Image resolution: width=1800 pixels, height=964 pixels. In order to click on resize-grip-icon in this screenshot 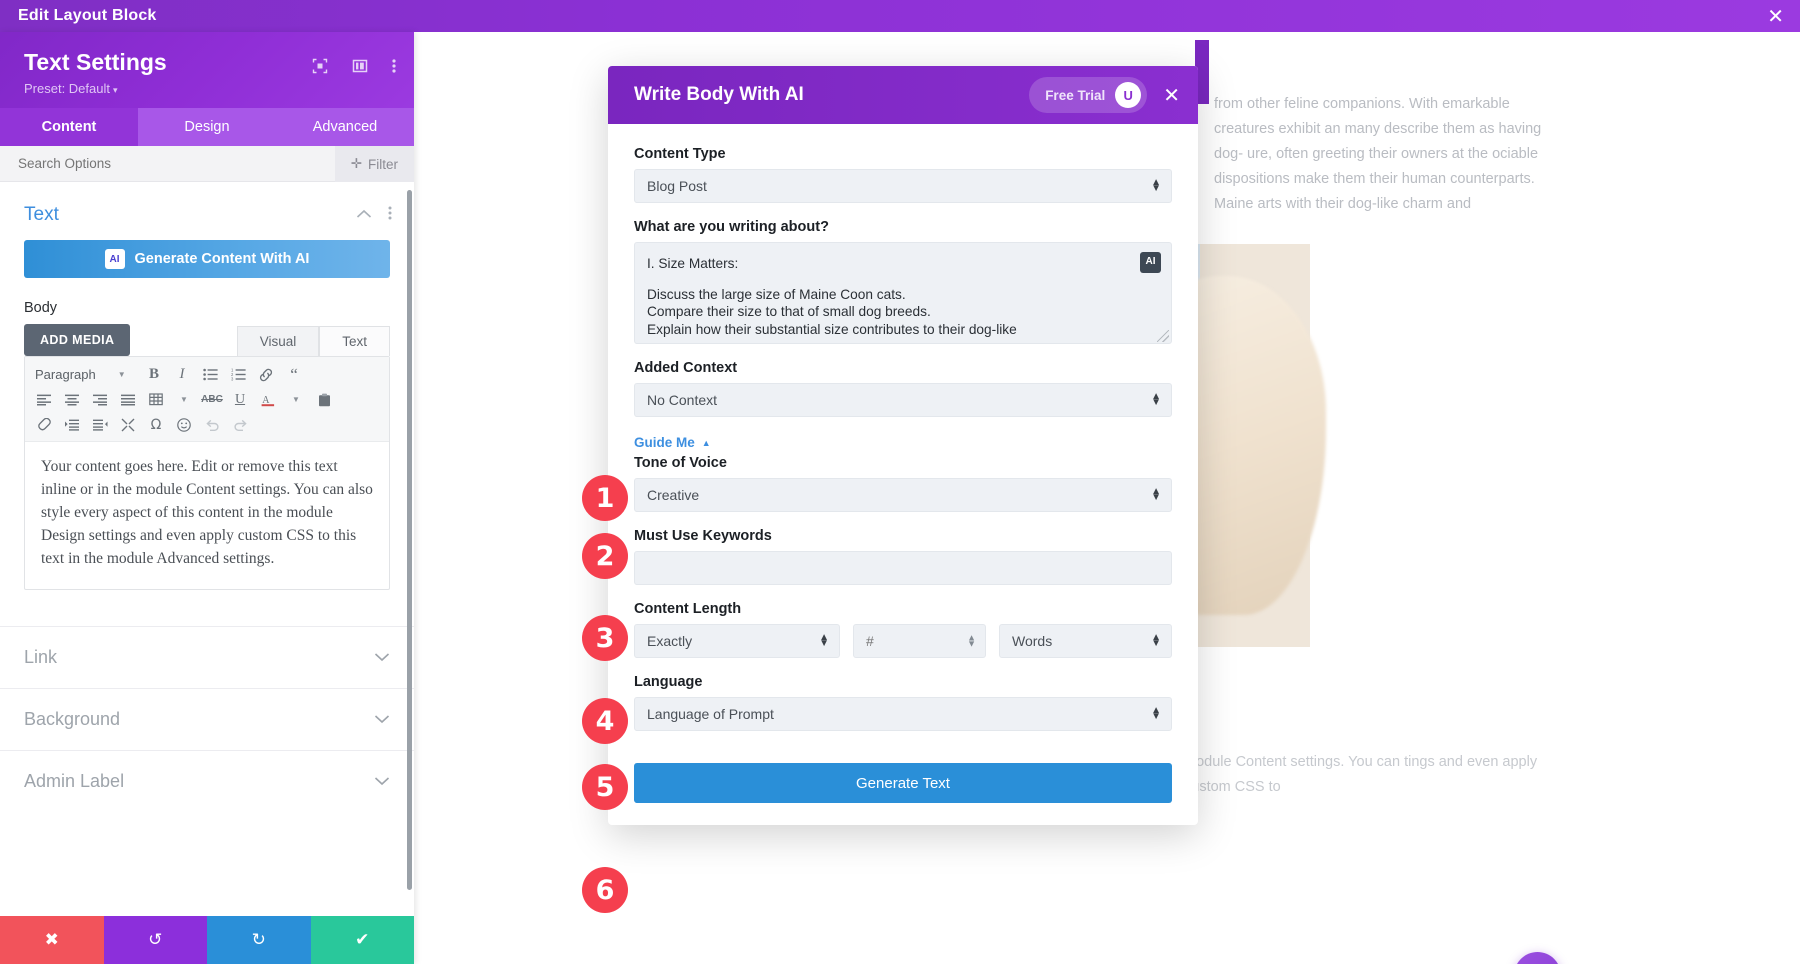, I will do `click(1163, 336)`.